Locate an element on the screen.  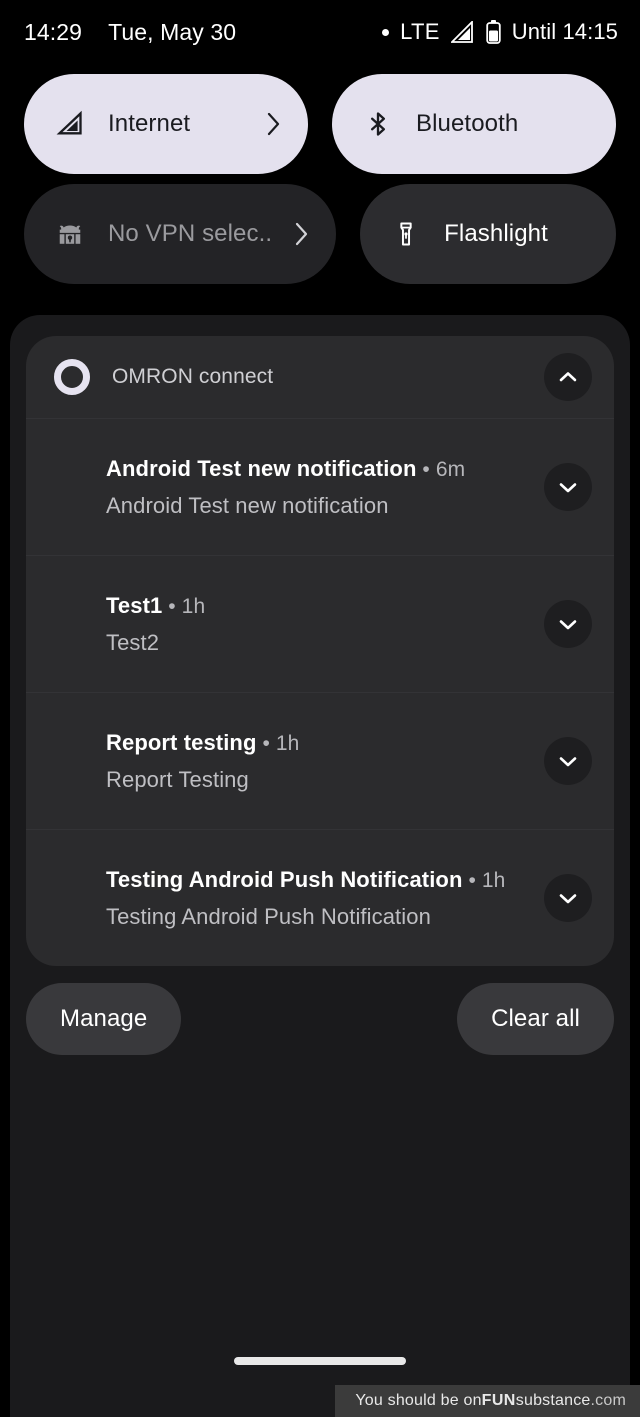
notification-row: Report testing • 1h Report Testing is located at coordinates (320, 760).